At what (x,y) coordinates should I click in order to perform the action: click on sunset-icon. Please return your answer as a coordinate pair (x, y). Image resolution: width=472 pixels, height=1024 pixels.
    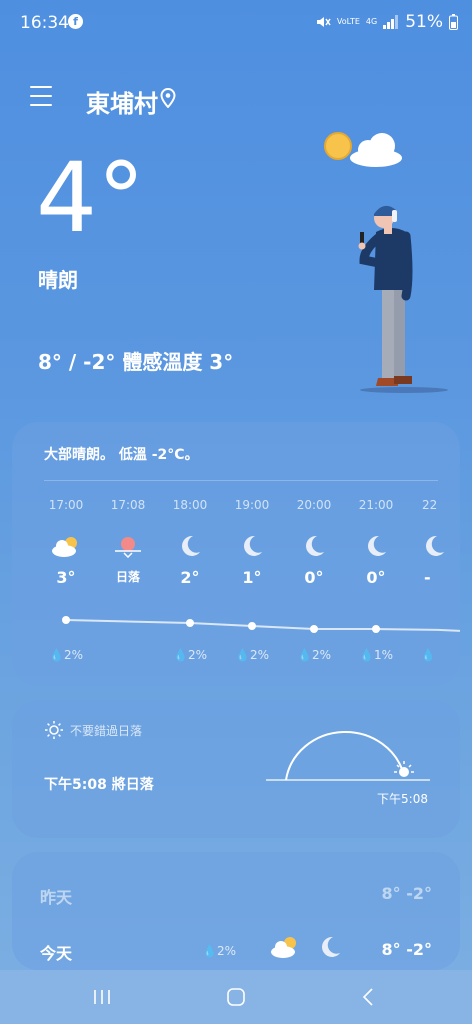
    Looking at the image, I should click on (128, 546).